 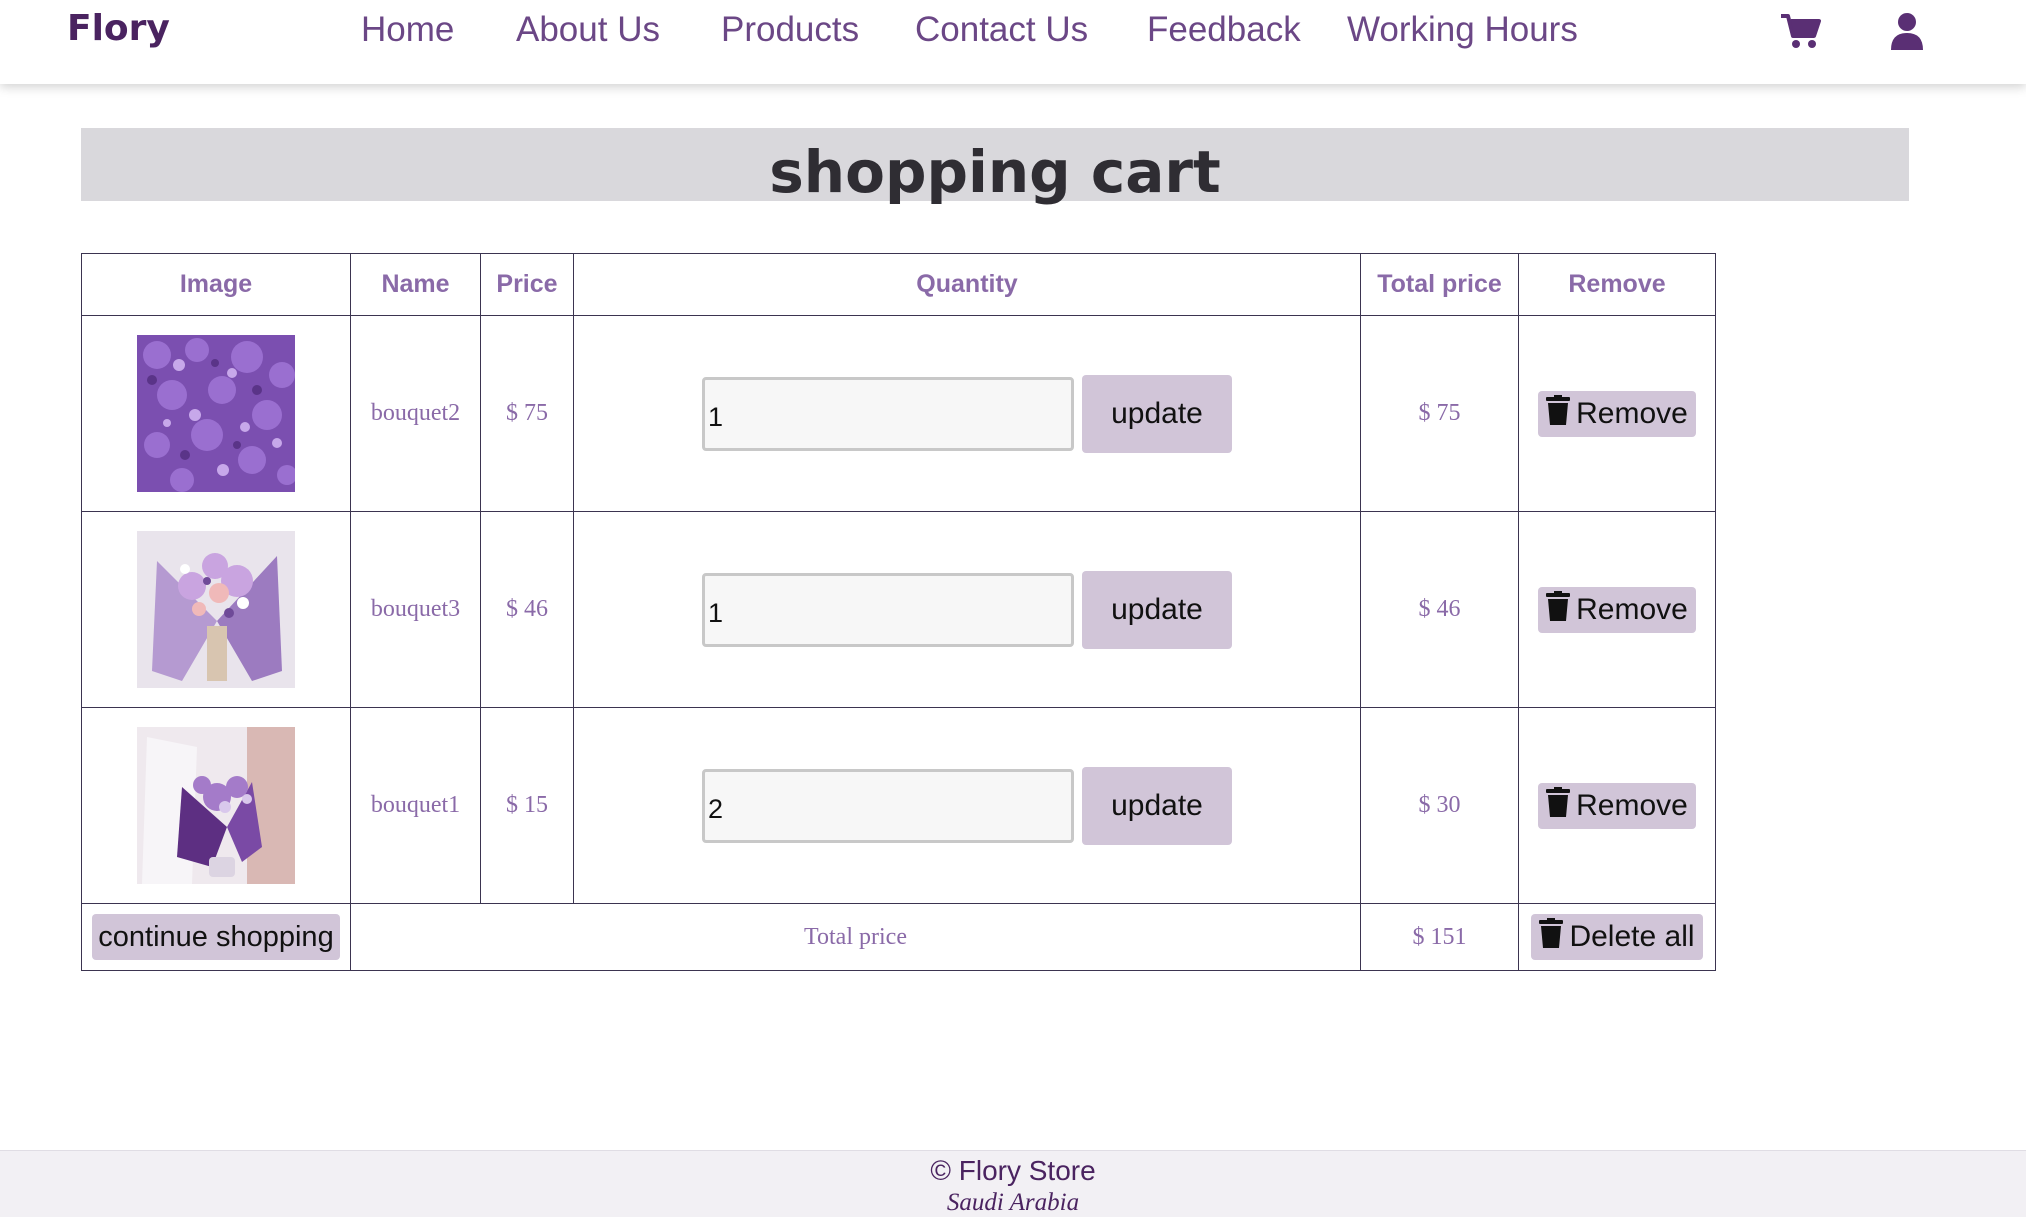 I want to click on delete-all-cell: Delete all, so click(x=1617, y=937).